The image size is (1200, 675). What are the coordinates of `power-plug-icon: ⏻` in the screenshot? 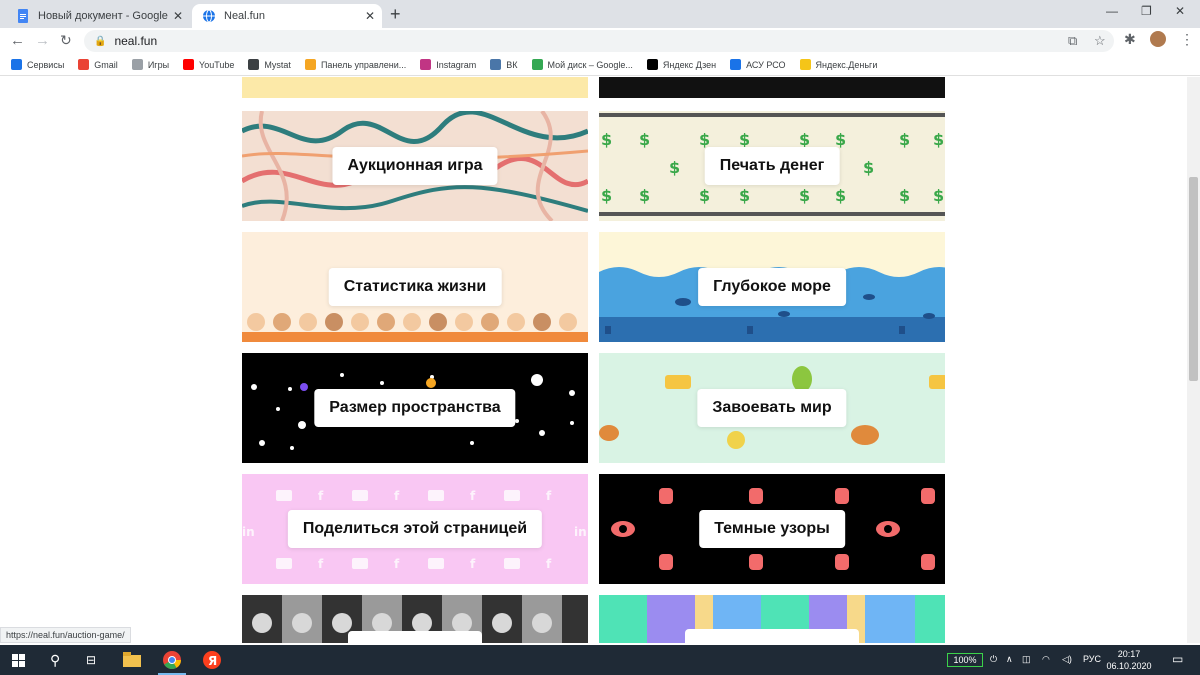 It's located at (993, 659).